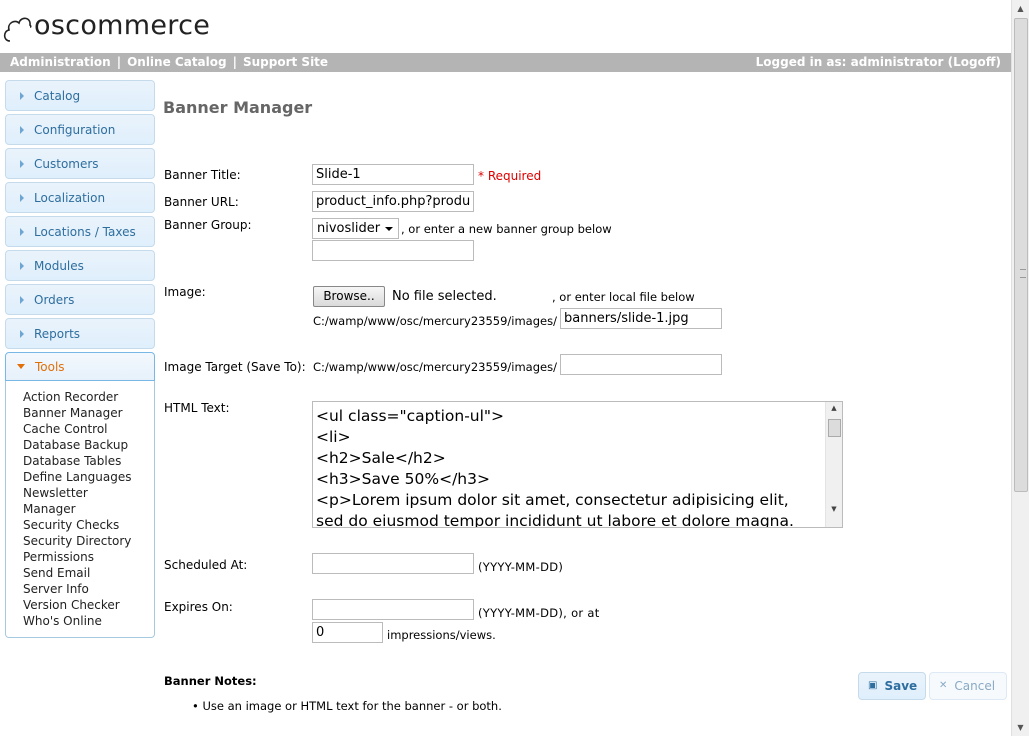 The height and width of the screenshot is (736, 1029). I want to click on sidebar-item-reports: Reports, so click(80, 333).